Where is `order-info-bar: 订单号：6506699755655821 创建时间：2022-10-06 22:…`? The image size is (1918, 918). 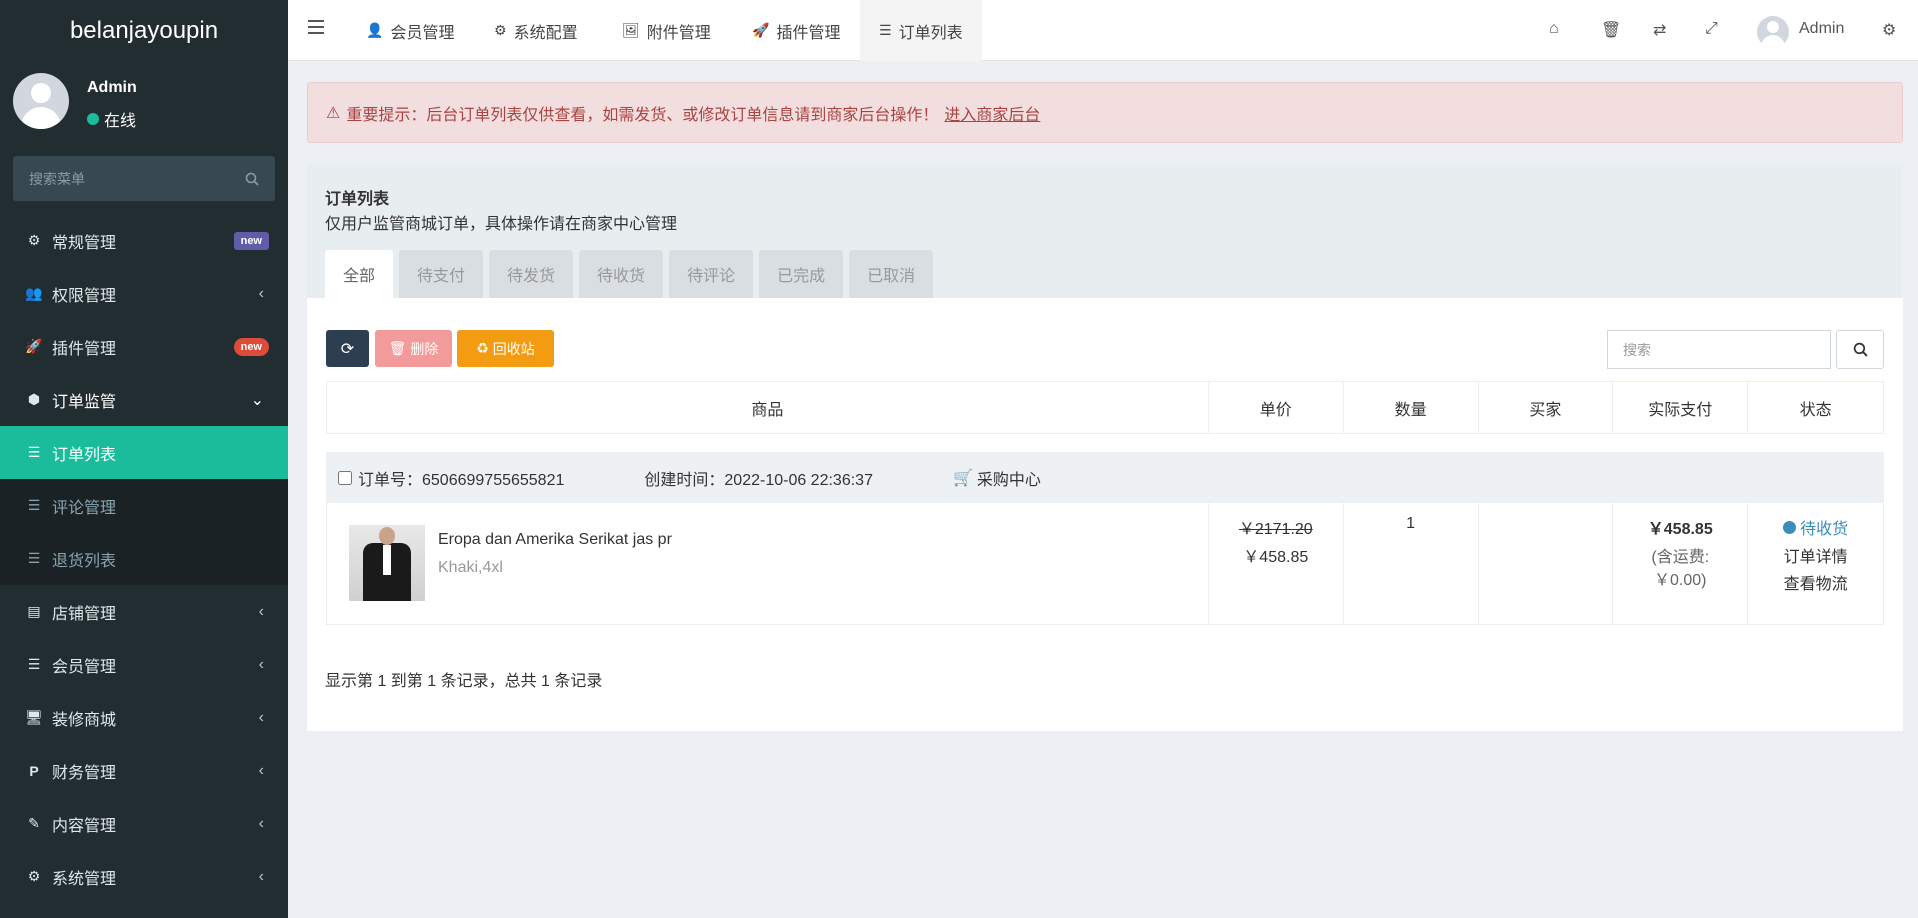 order-info-bar: 订单号：6506699755655821 创建时间：2022-10-06 22:… is located at coordinates (1105, 477).